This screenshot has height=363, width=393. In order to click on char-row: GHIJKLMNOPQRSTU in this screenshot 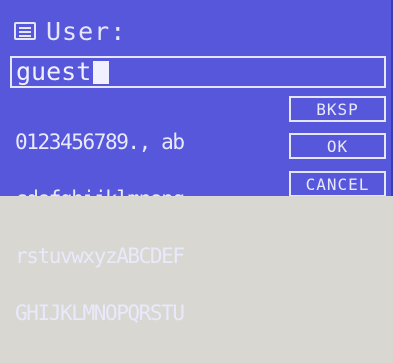, I will do `click(151, 313)`.